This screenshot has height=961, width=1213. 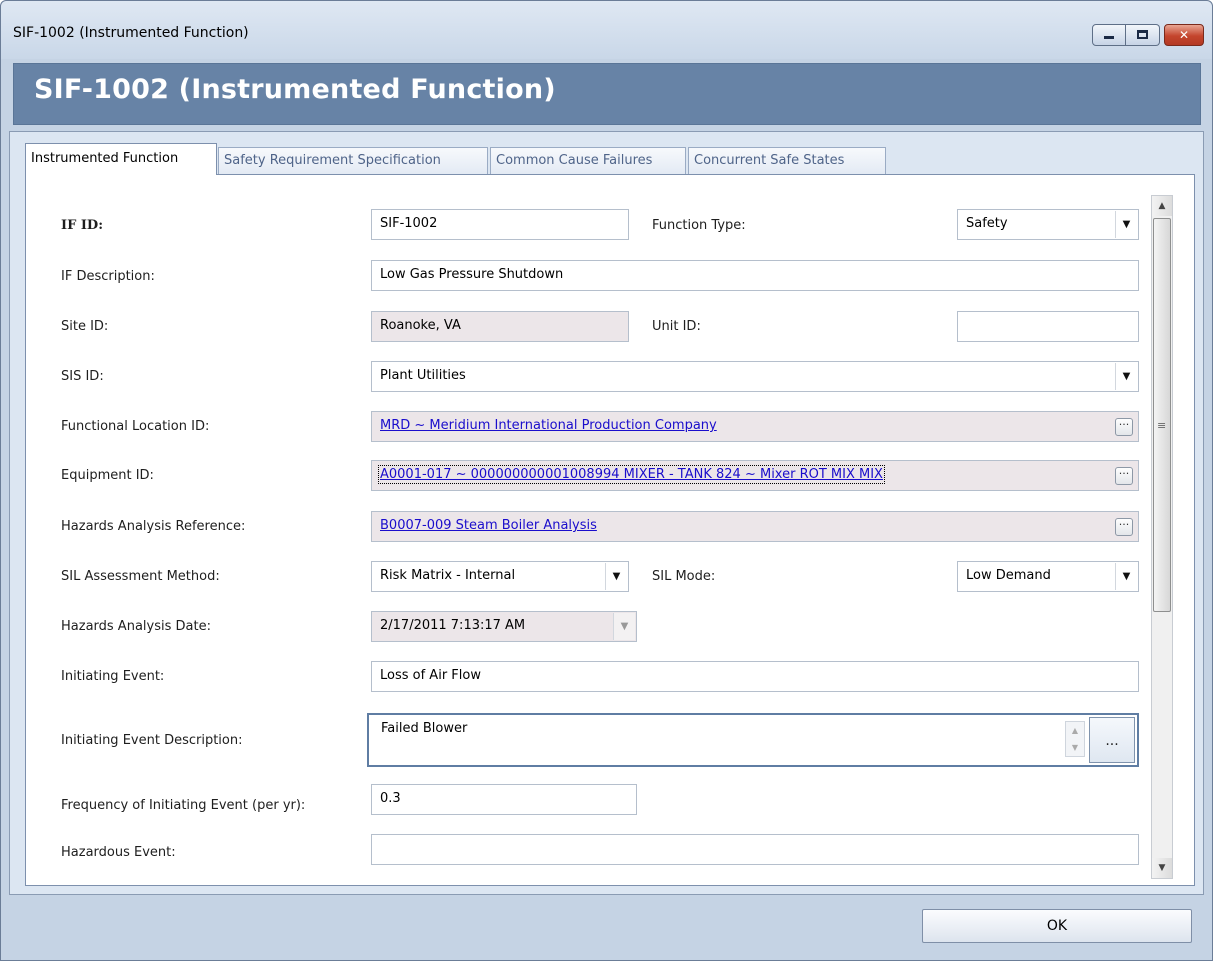 I want to click on sil-assessment-method-select: Risk Matrix - Internal ▼, so click(x=500, y=576).